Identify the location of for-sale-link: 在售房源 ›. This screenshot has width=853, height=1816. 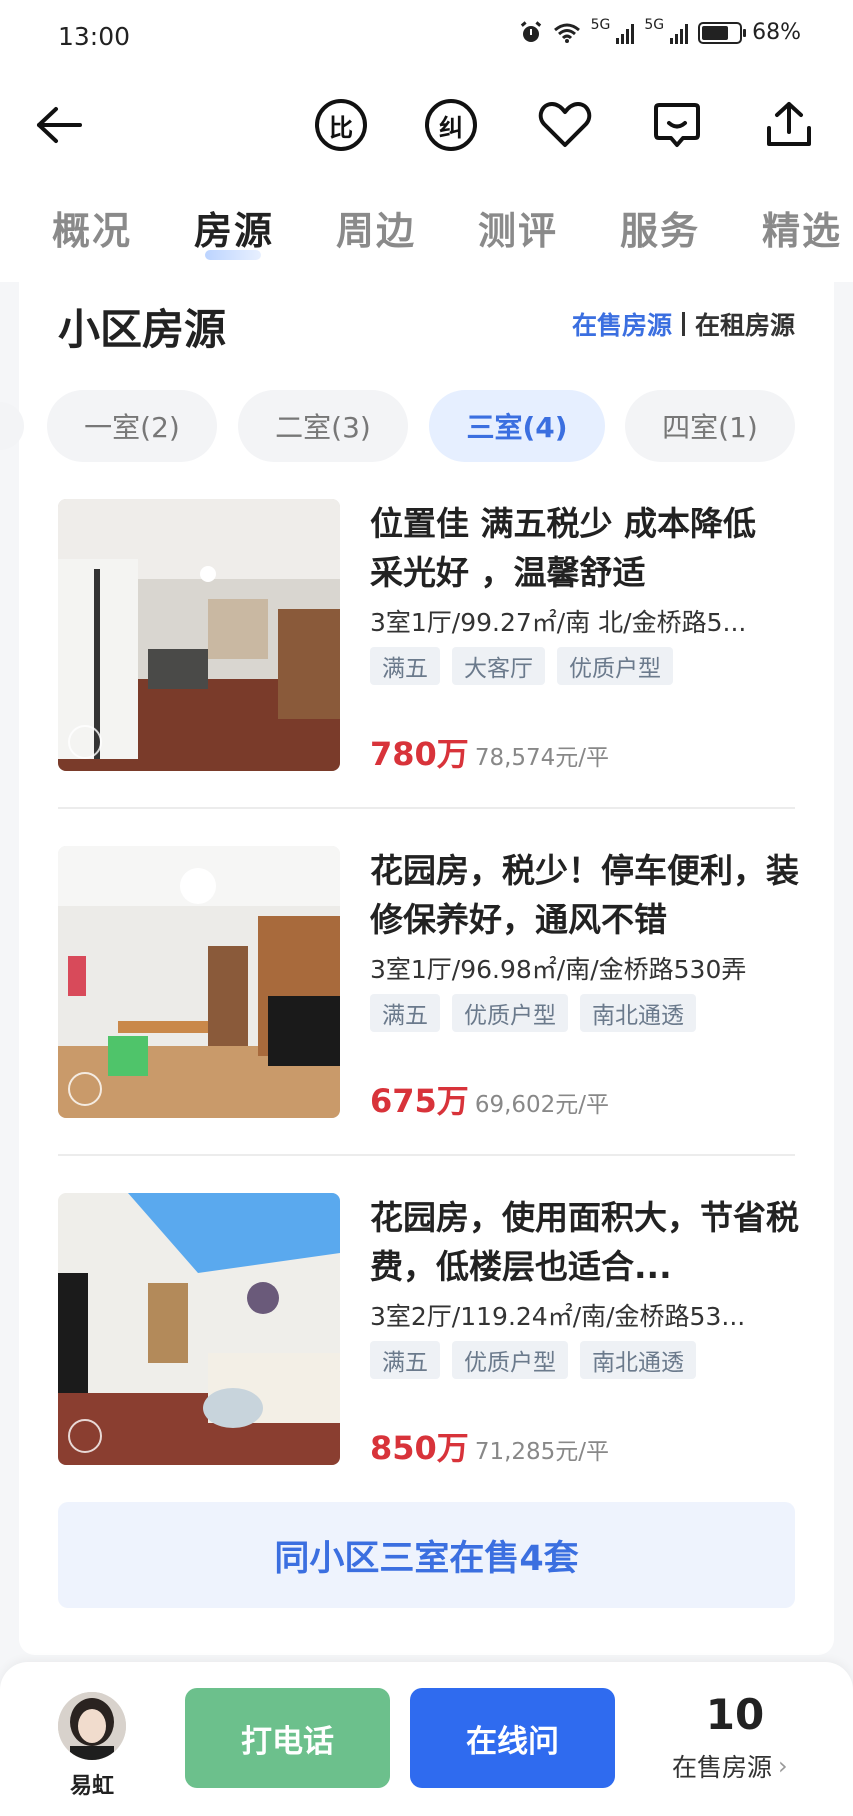
(730, 1766).